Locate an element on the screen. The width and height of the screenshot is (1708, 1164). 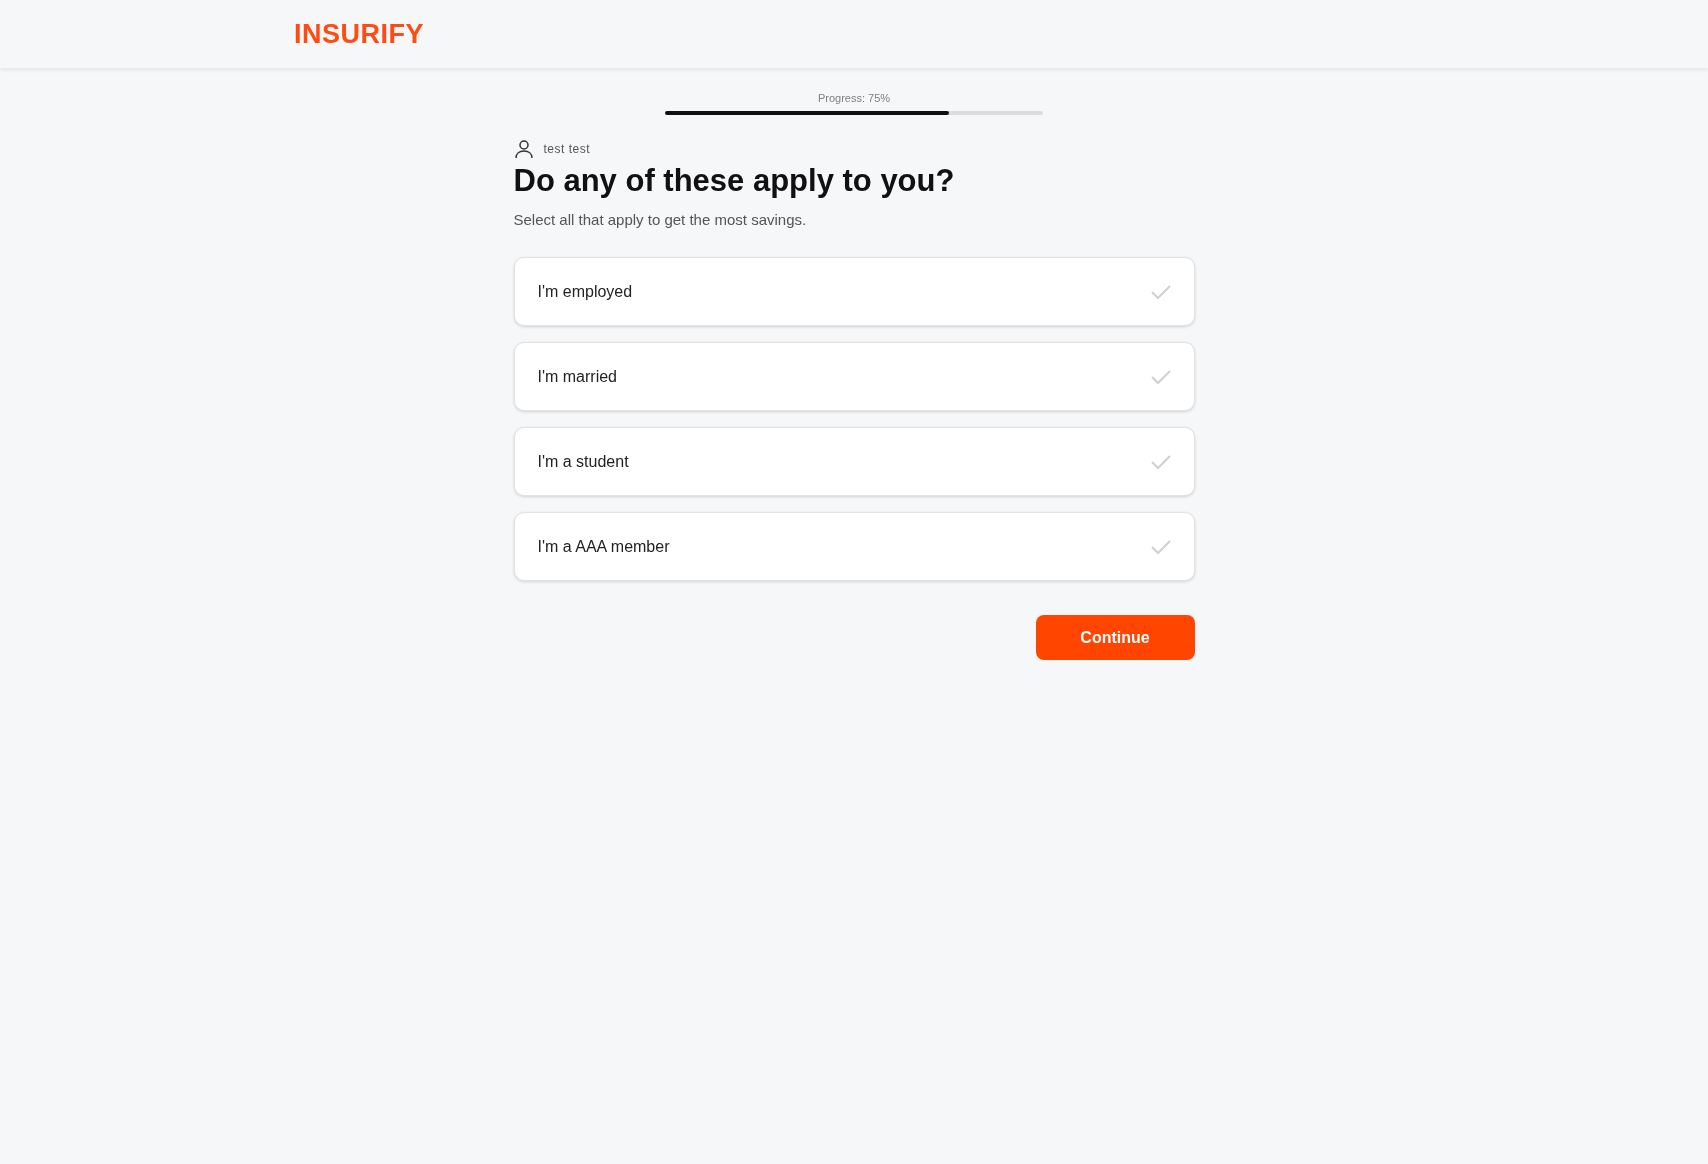
option-card: I'm employed is located at coordinates (854, 291).